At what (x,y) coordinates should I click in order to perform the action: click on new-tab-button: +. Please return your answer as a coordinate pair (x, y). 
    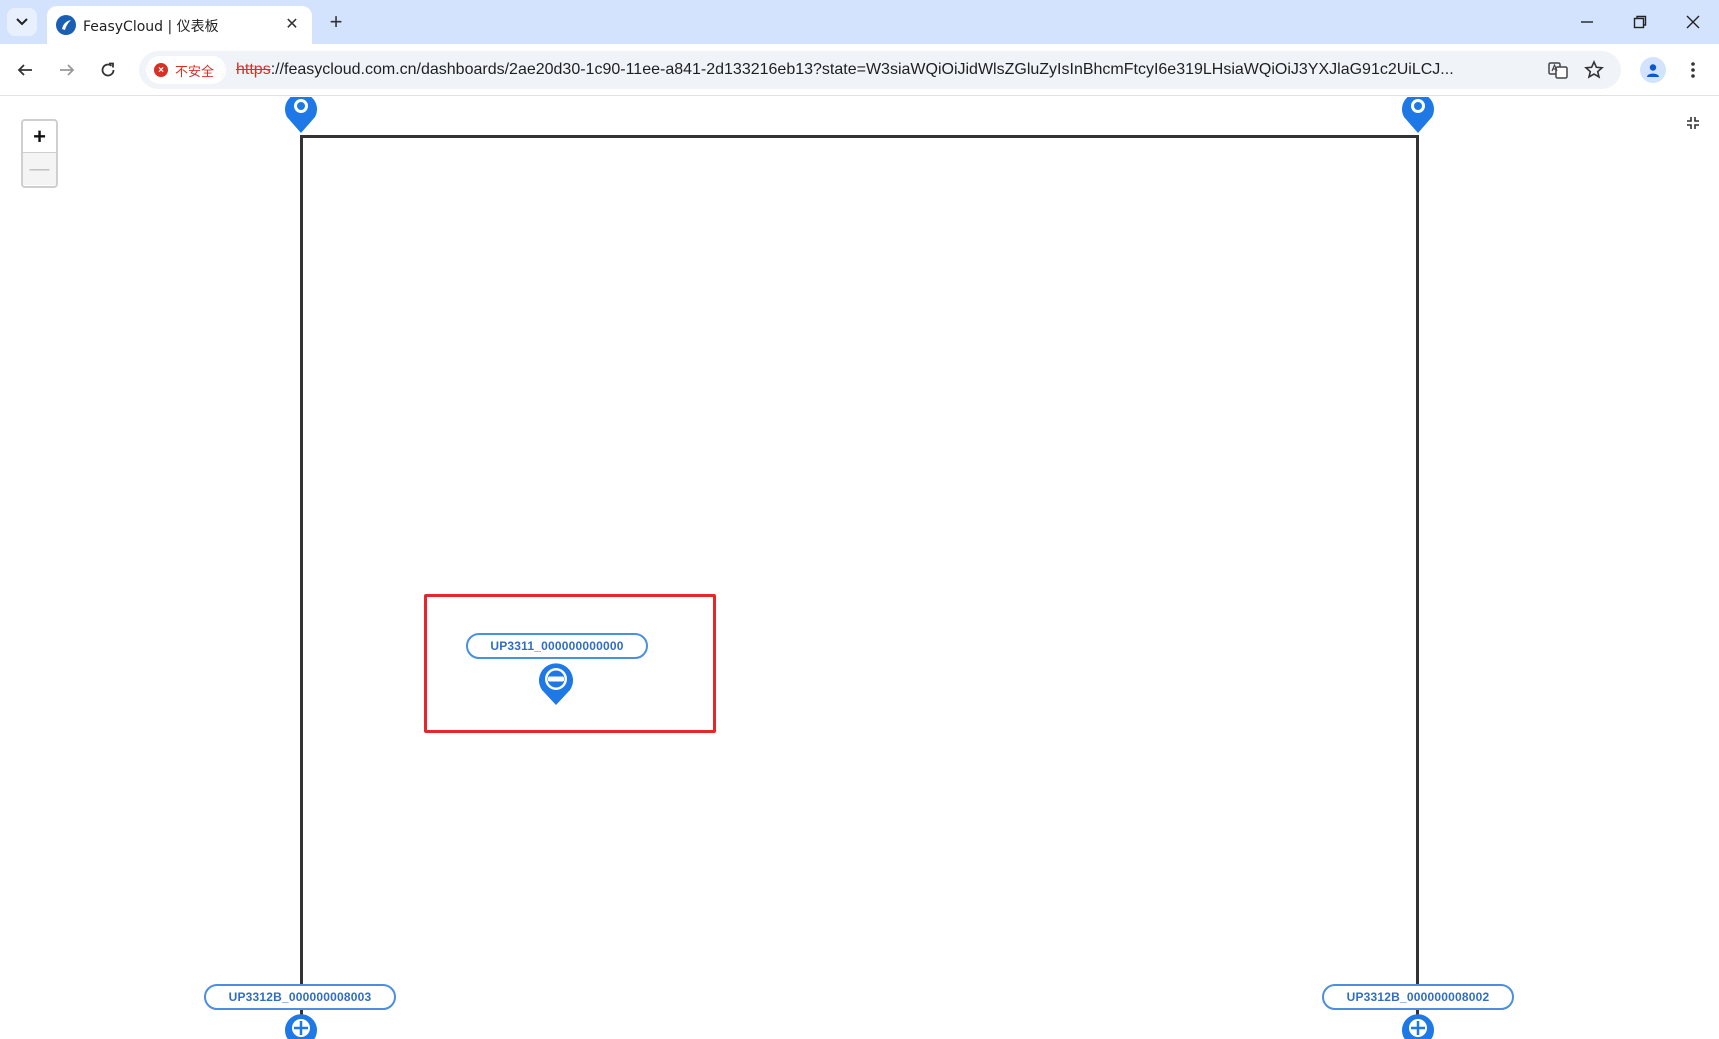
    Looking at the image, I should click on (336, 22).